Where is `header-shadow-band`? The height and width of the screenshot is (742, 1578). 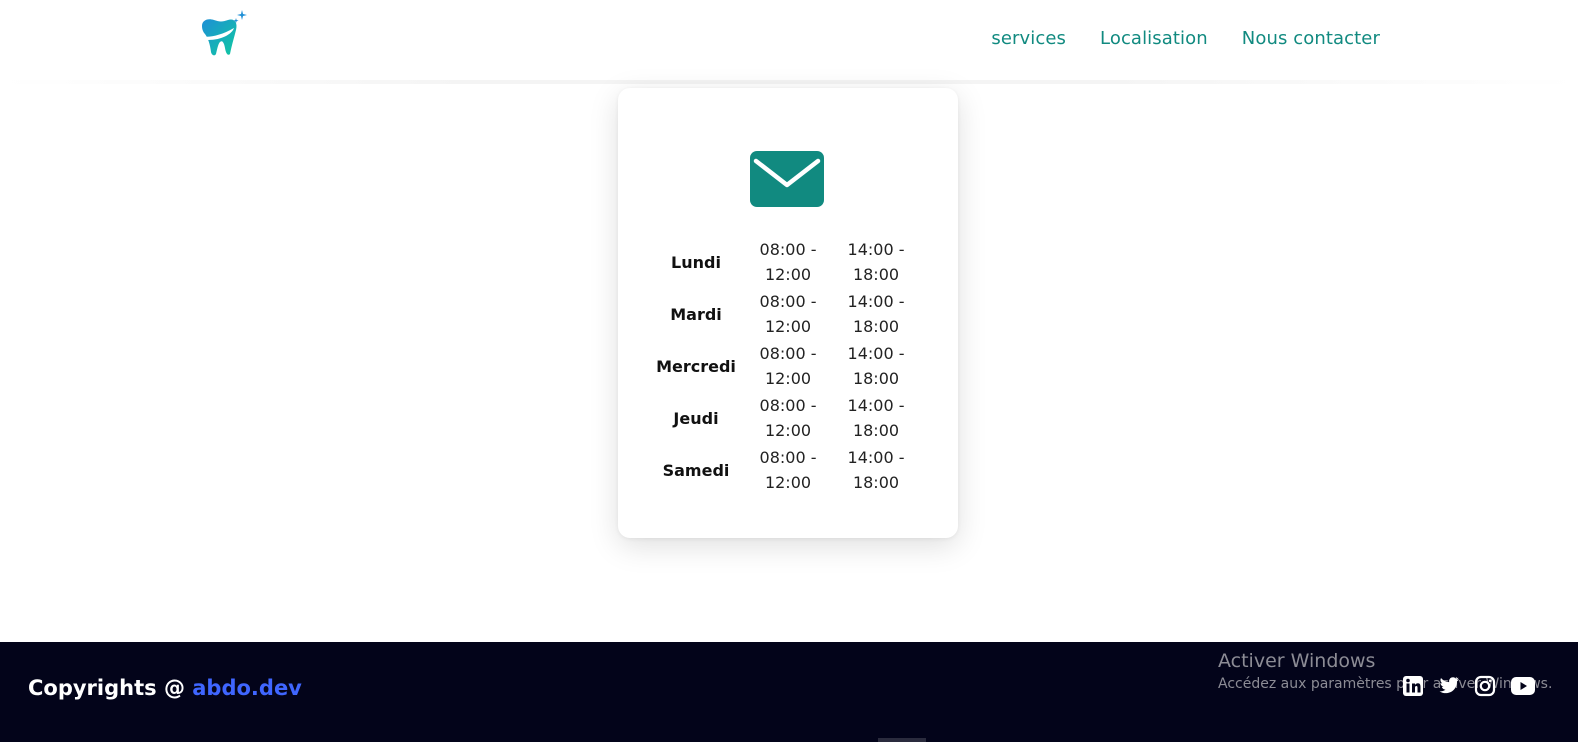
header-shadow-band is located at coordinates (789, 82).